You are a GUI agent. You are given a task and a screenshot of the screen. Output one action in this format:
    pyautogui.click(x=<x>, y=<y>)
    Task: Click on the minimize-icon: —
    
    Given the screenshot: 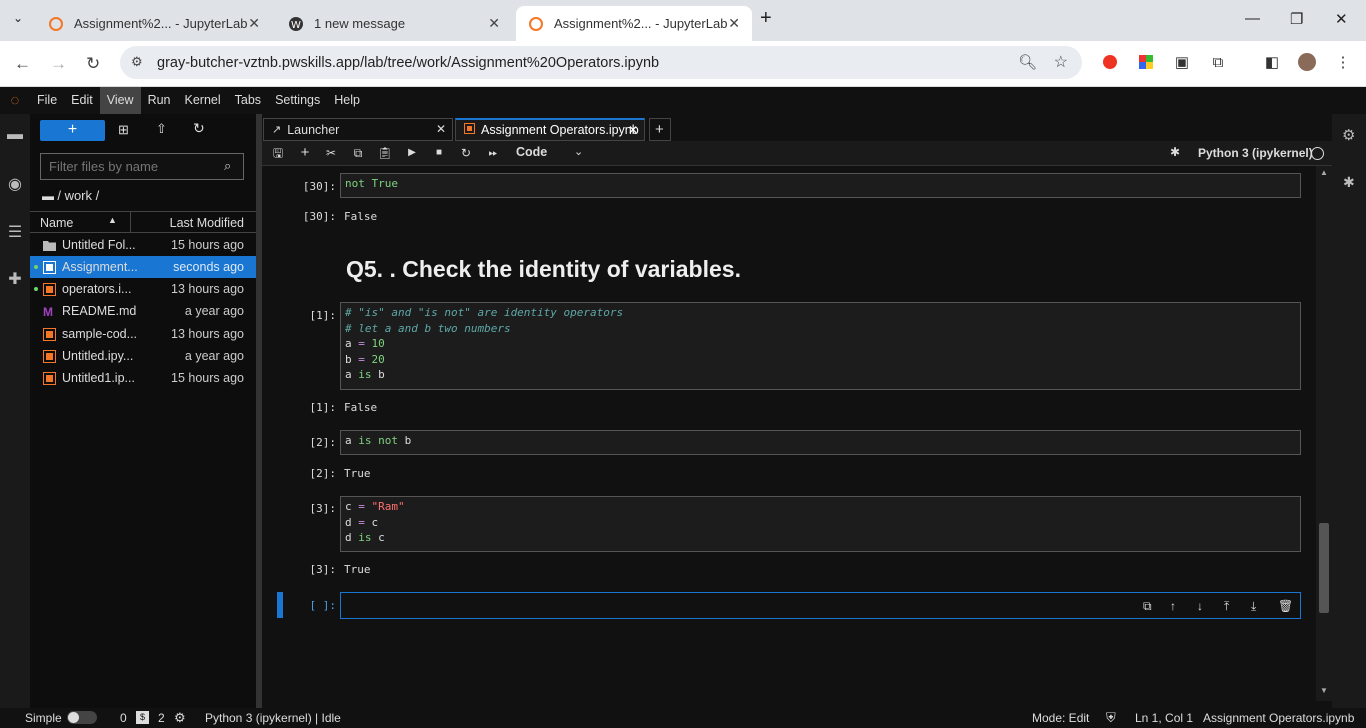 What is the action you would take?
    pyautogui.click(x=1252, y=18)
    